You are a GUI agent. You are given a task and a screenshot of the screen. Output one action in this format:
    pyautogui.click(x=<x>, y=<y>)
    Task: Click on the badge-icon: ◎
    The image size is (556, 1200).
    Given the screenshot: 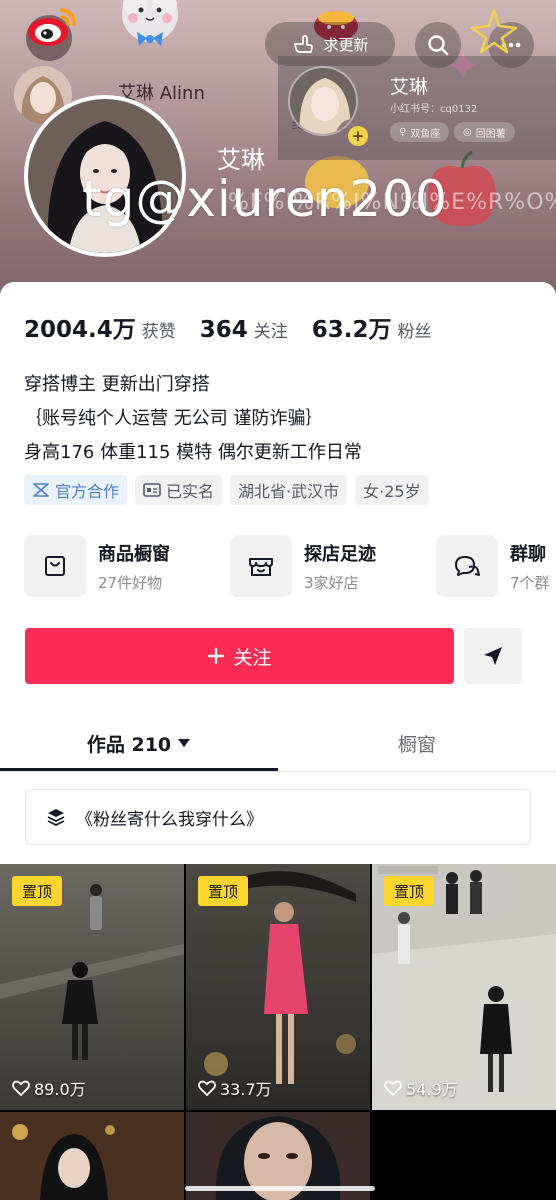 What is the action you would take?
    pyautogui.click(x=467, y=132)
    